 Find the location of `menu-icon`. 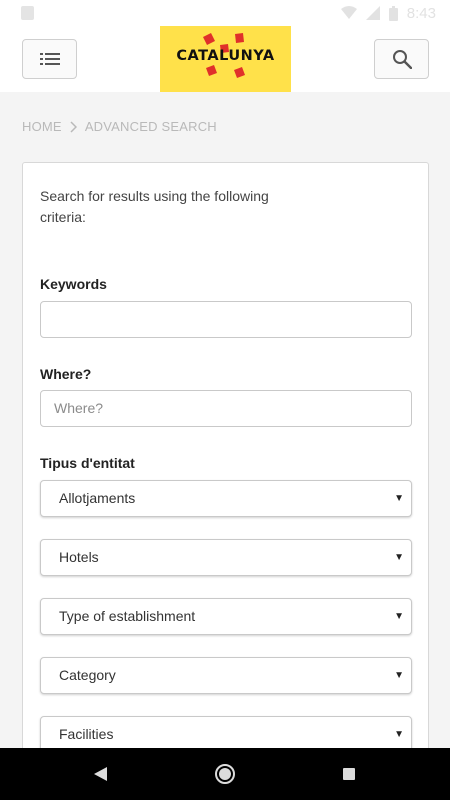

menu-icon is located at coordinates (49, 59).